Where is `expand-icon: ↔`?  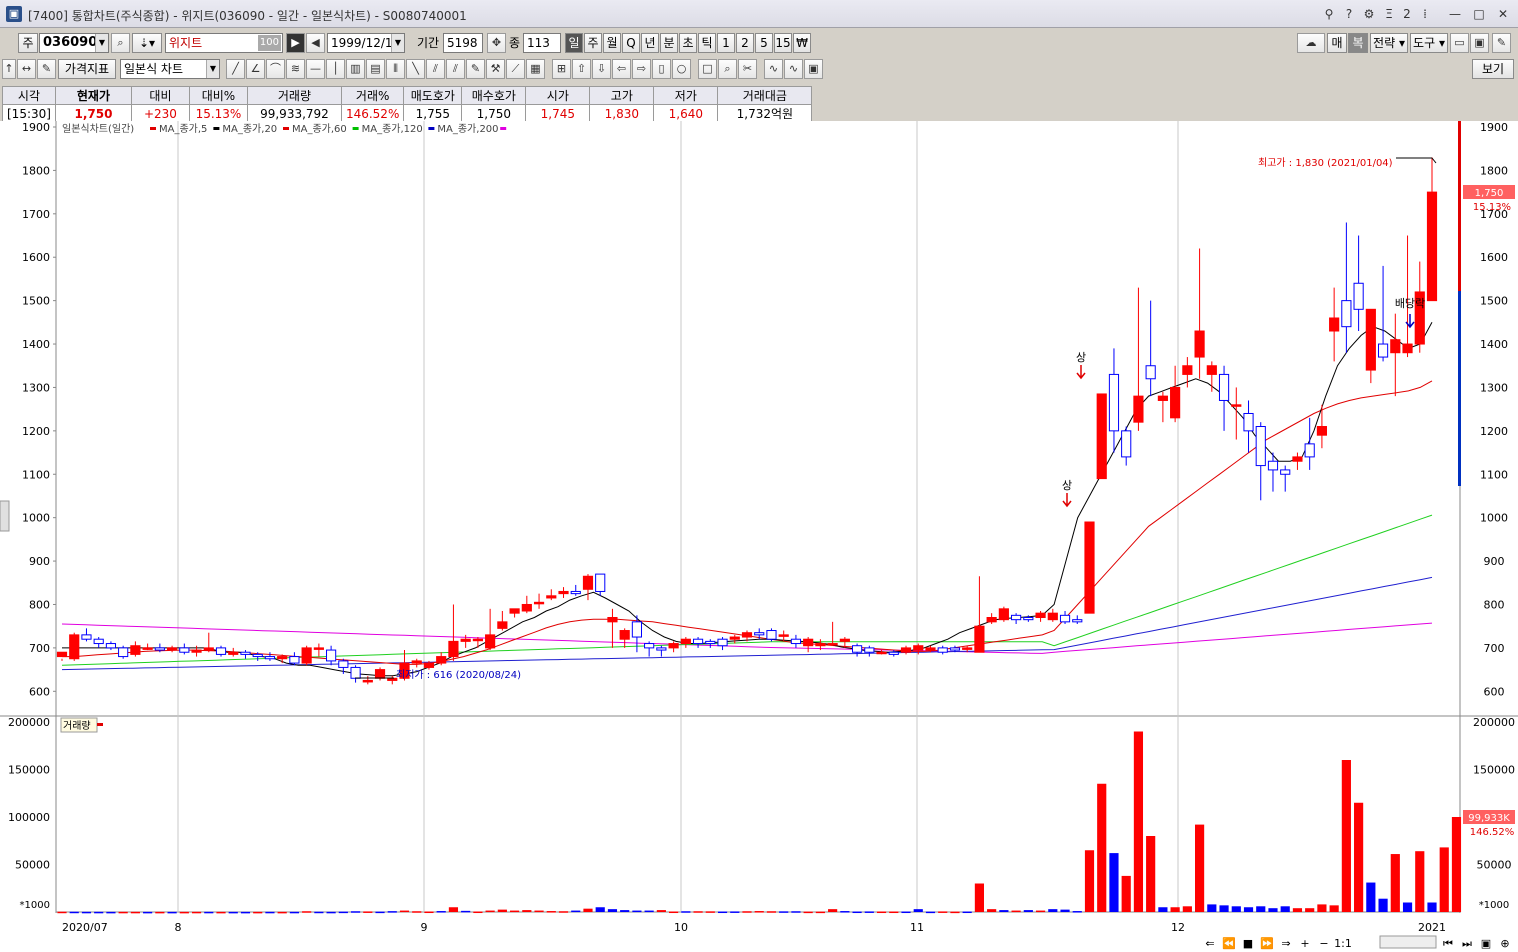
expand-icon: ↔ is located at coordinates (26, 69).